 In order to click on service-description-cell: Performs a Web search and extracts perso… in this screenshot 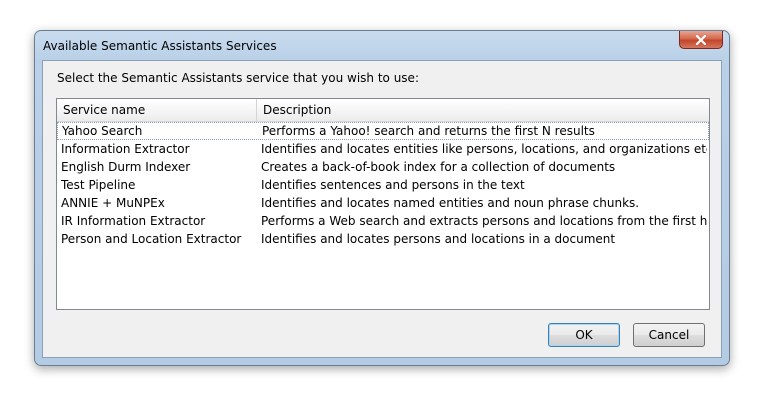, I will do `click(484, 221)`.